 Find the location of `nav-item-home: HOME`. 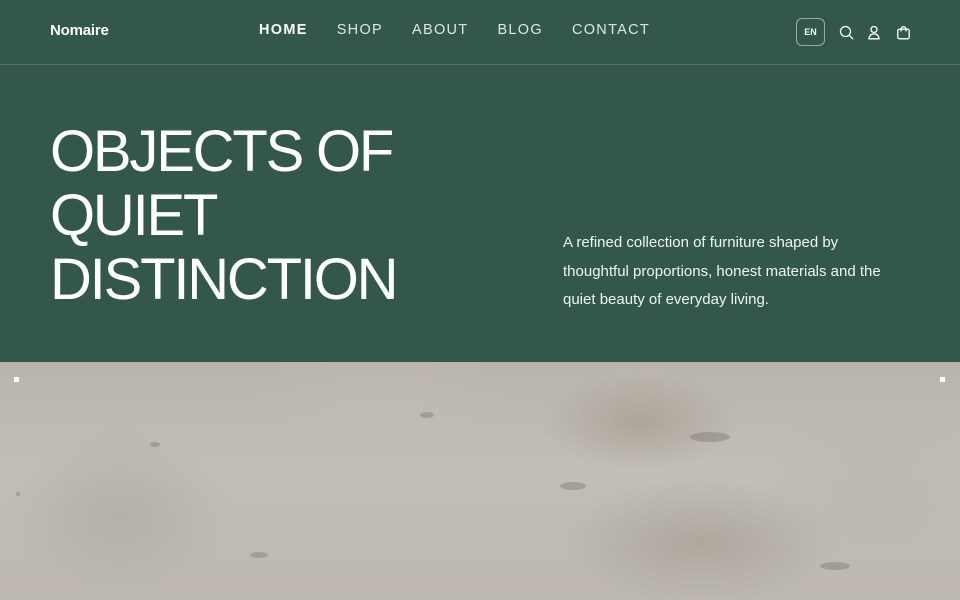

nav-item-home: HOME is located at coordinates (283, 30).